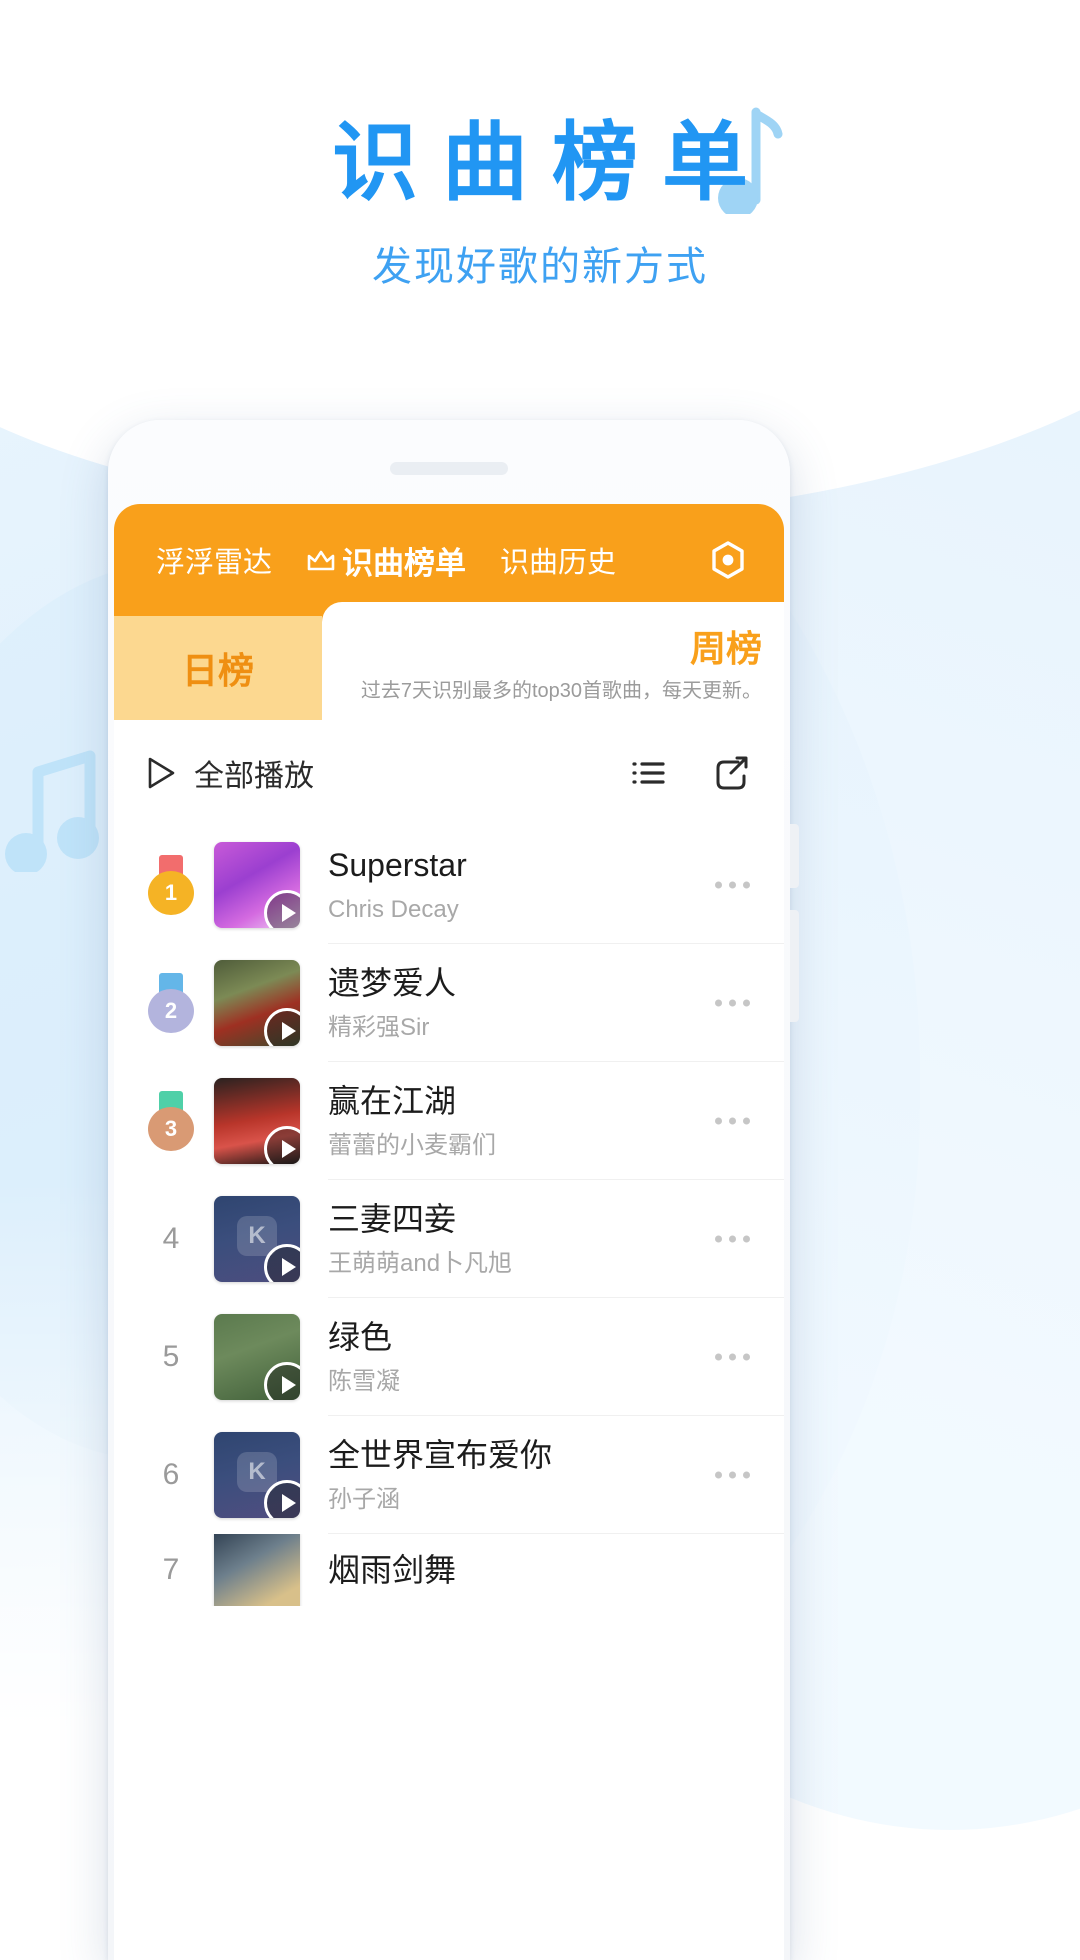 The image size is (1080, 1960). I want to click on song-artist: 陈雪凝, so click(364, 1381).